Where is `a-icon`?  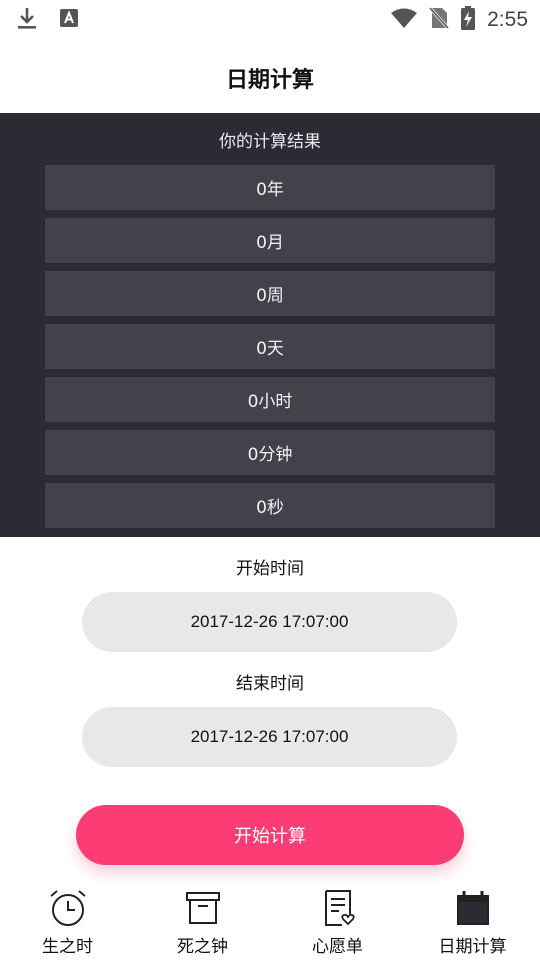 a-icon is located at coordinates (69, 20).